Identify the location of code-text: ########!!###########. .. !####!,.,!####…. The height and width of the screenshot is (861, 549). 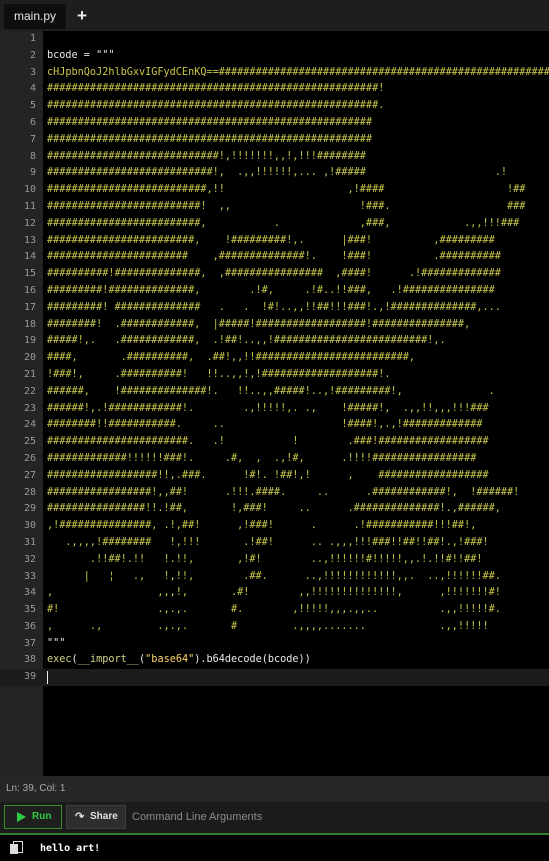
(265, 425).